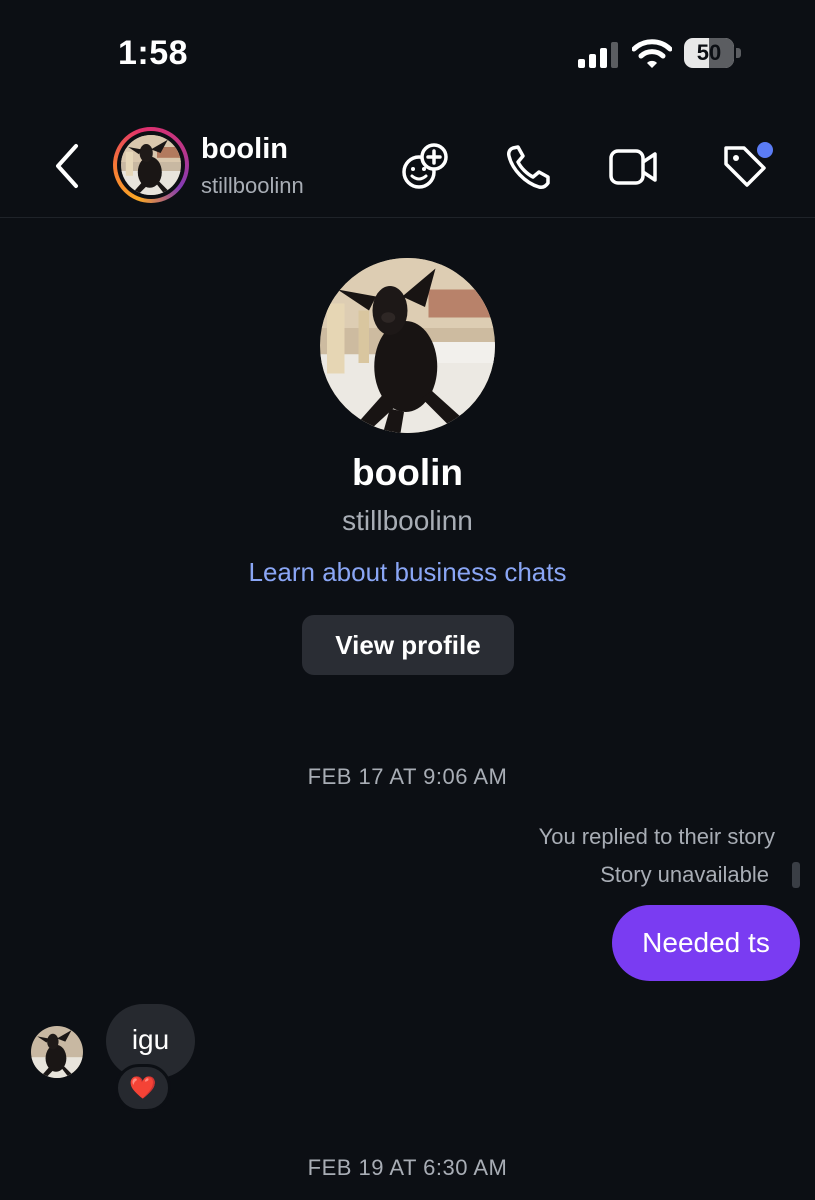 This screenshot has height=1200, width=815. Describe the element at coordinates (709, 52) in the screenshot. I see `battery-level: 50` at that location.